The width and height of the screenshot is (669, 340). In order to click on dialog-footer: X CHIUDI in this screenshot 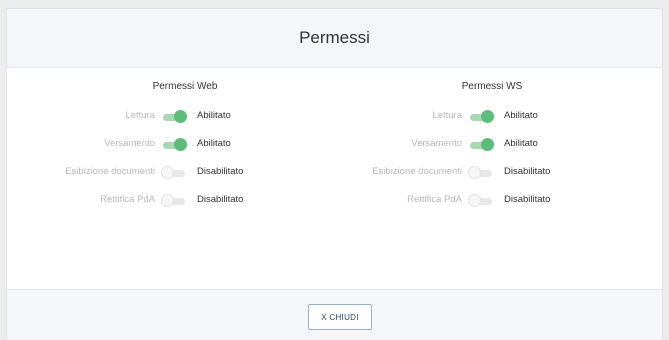, I will do `click(334, 314)`.